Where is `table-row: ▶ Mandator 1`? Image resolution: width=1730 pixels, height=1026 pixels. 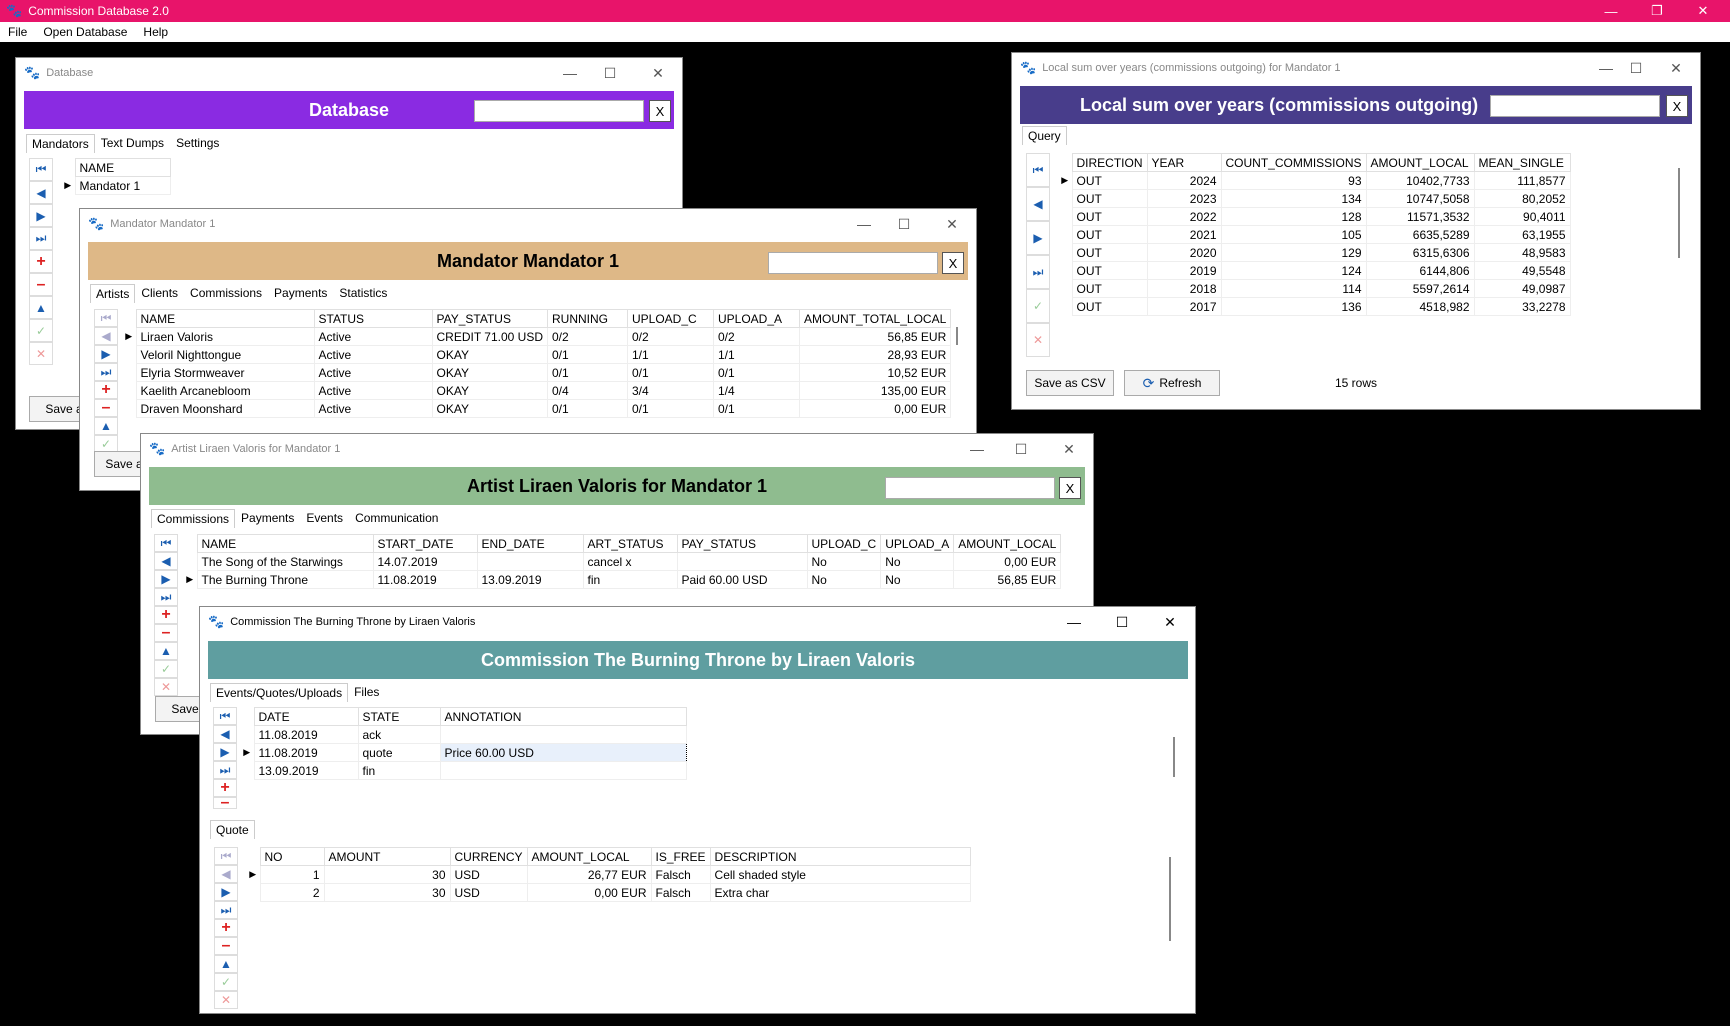
table-row: ▶ Mandator 1 is located at coordinates (116, 185).